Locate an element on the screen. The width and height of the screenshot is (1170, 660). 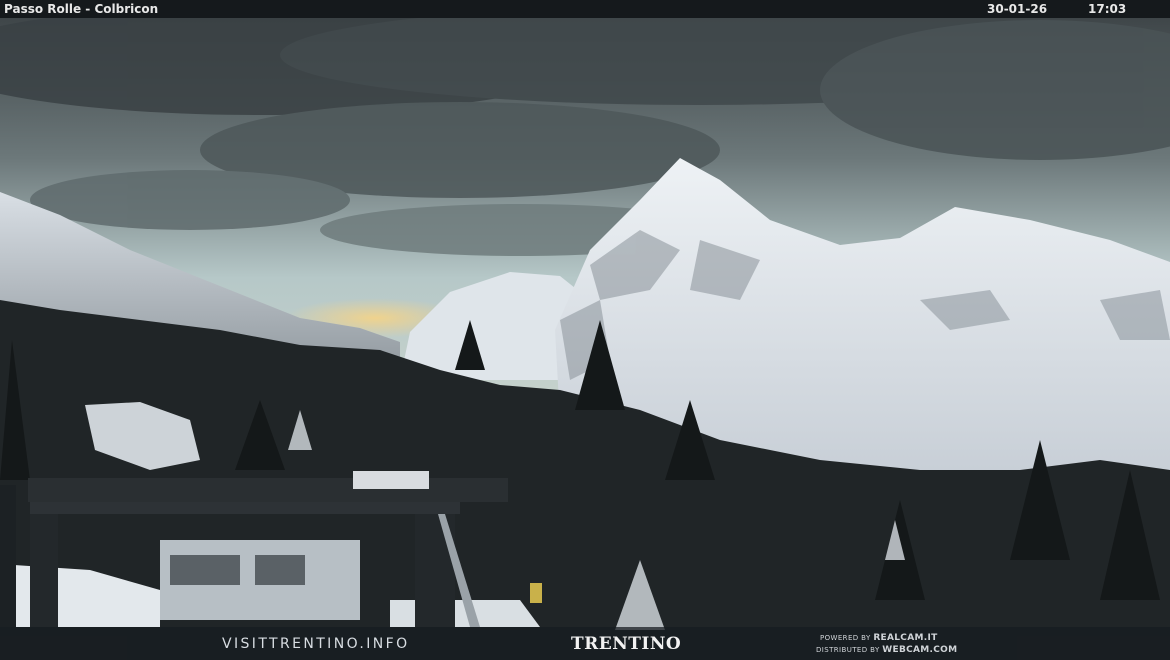
distributed-by-credit: DISTRIBUTED BY WEBCAM.COM is located at coordinates (886, 650).